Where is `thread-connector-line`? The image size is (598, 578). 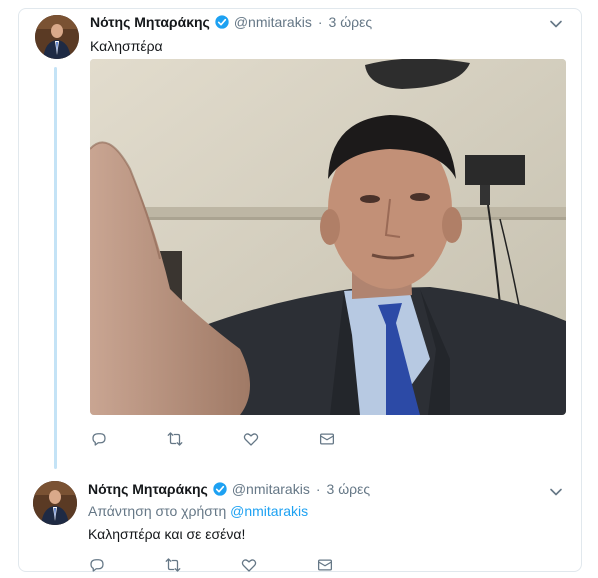
thread-connector-line is located at coordinates (55, 268).